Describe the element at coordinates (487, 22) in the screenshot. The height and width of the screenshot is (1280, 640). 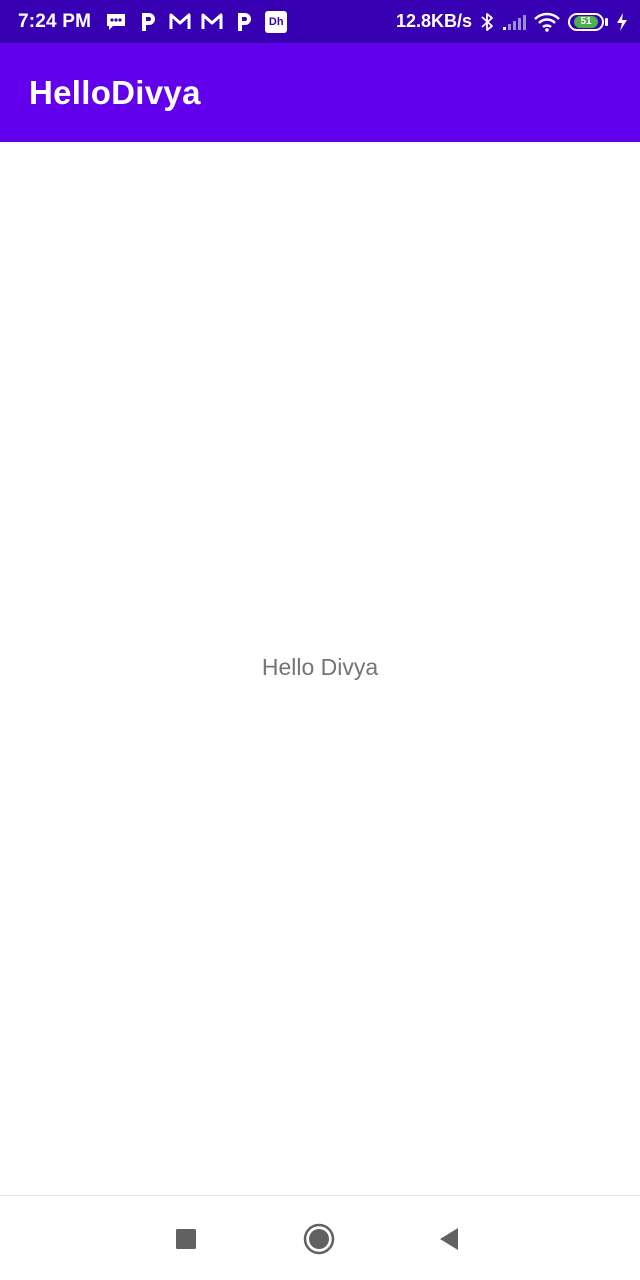
I see `bluetooth-icon` at that location.